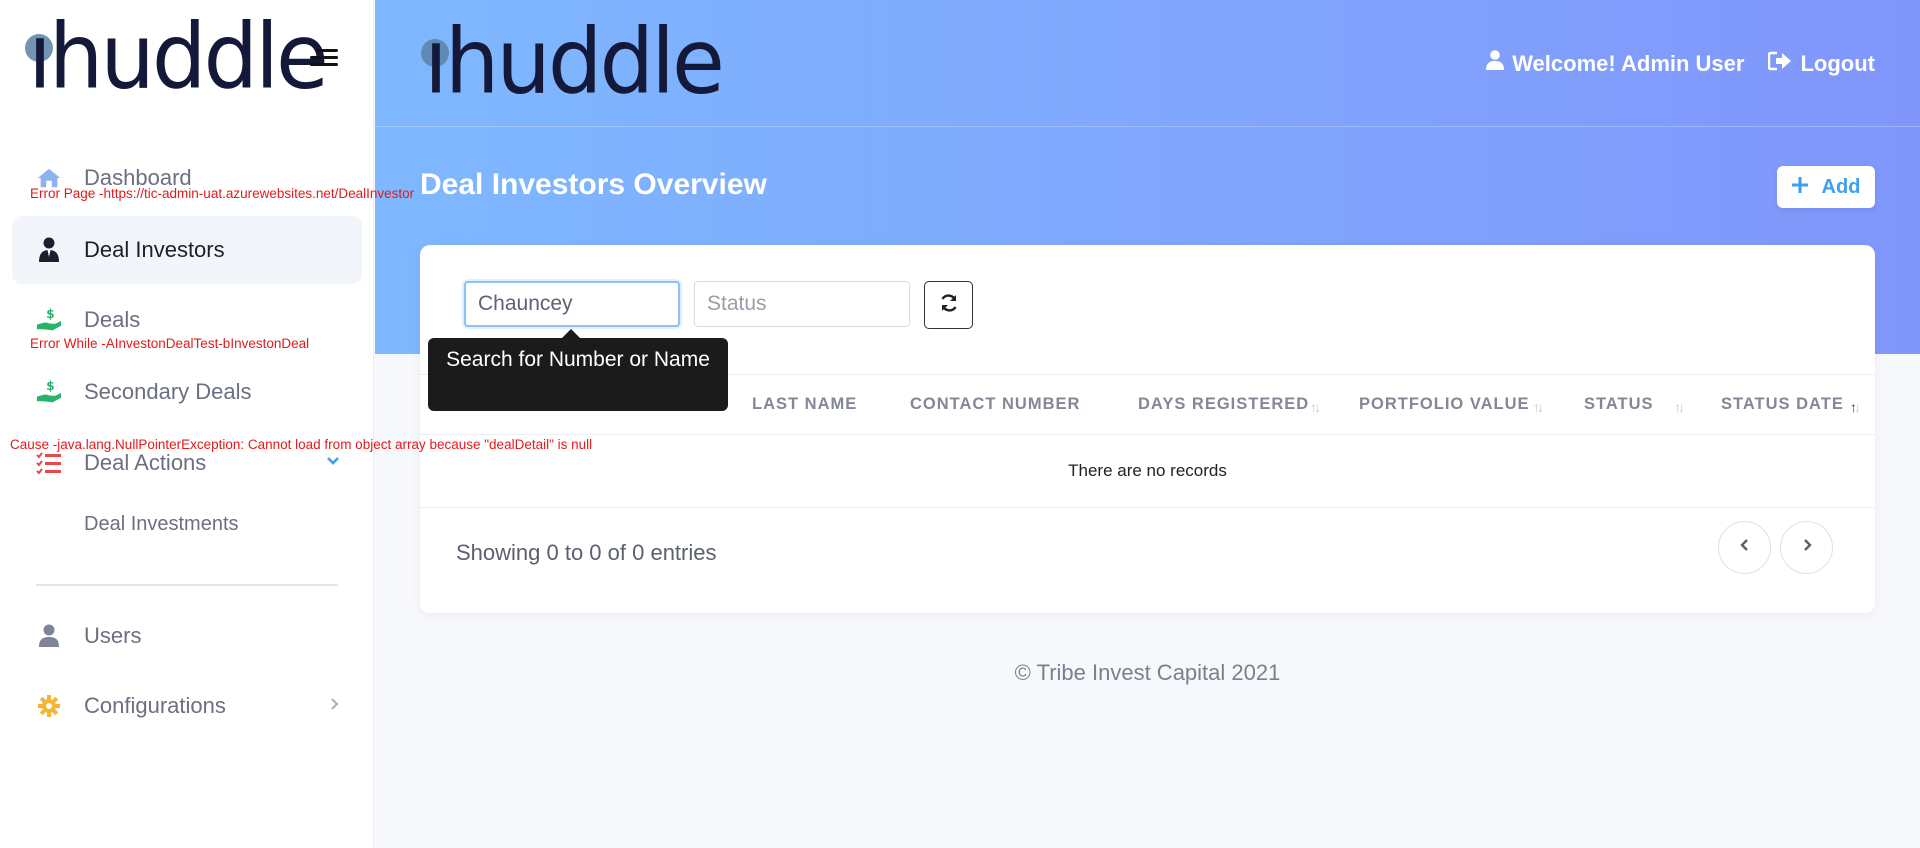 This screenshot has height=848, width=1920. Describe the element at coordinates (301, 444) in the screenshot. I see `error-cause-text: Cause -java.lang.NullPointerException` at that location.